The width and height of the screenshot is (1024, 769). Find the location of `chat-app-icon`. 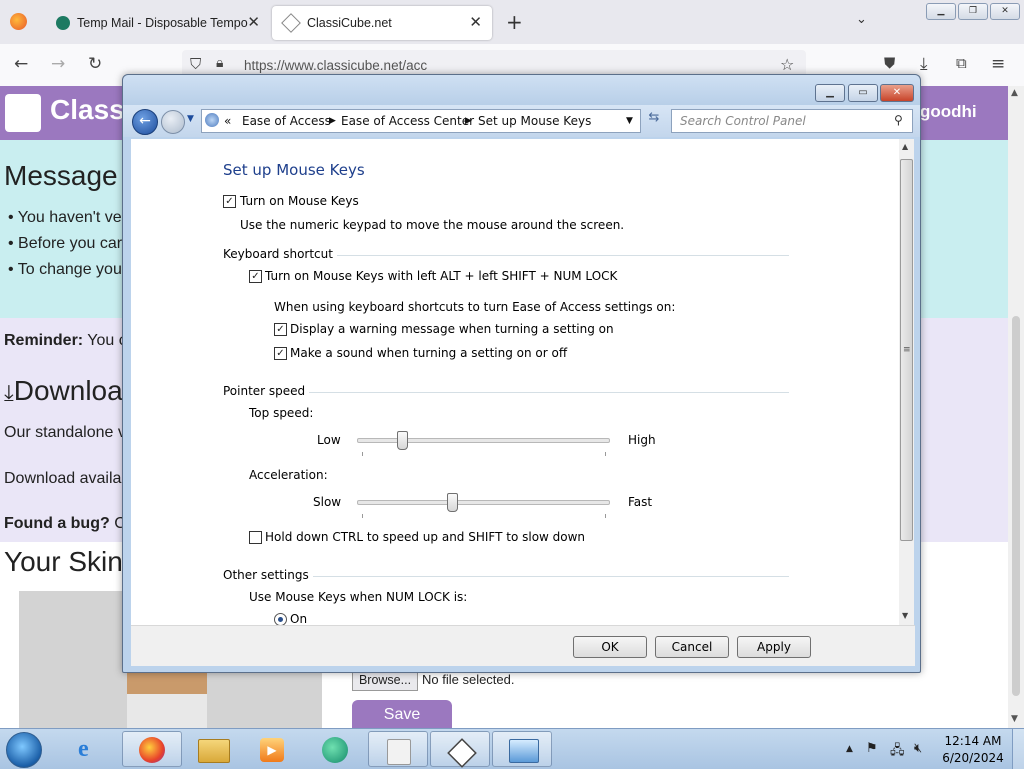

chat-app-icon is located at coordinates (336, 749).